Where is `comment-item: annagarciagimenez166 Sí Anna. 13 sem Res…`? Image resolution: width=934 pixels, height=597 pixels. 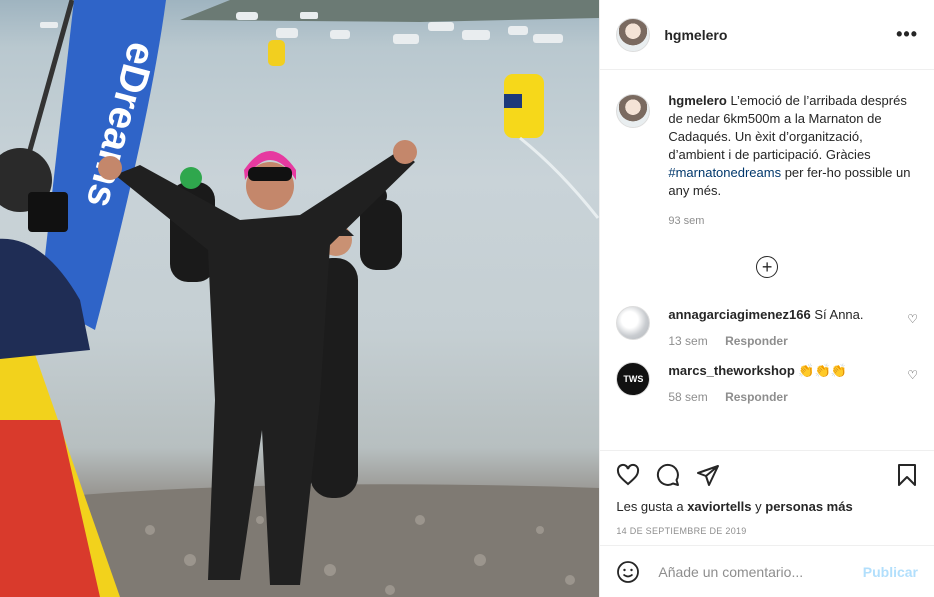 comment-item: annagarciagimenez166 Sí Anna. 13 sem Res… is located at coordinates (767, 328).